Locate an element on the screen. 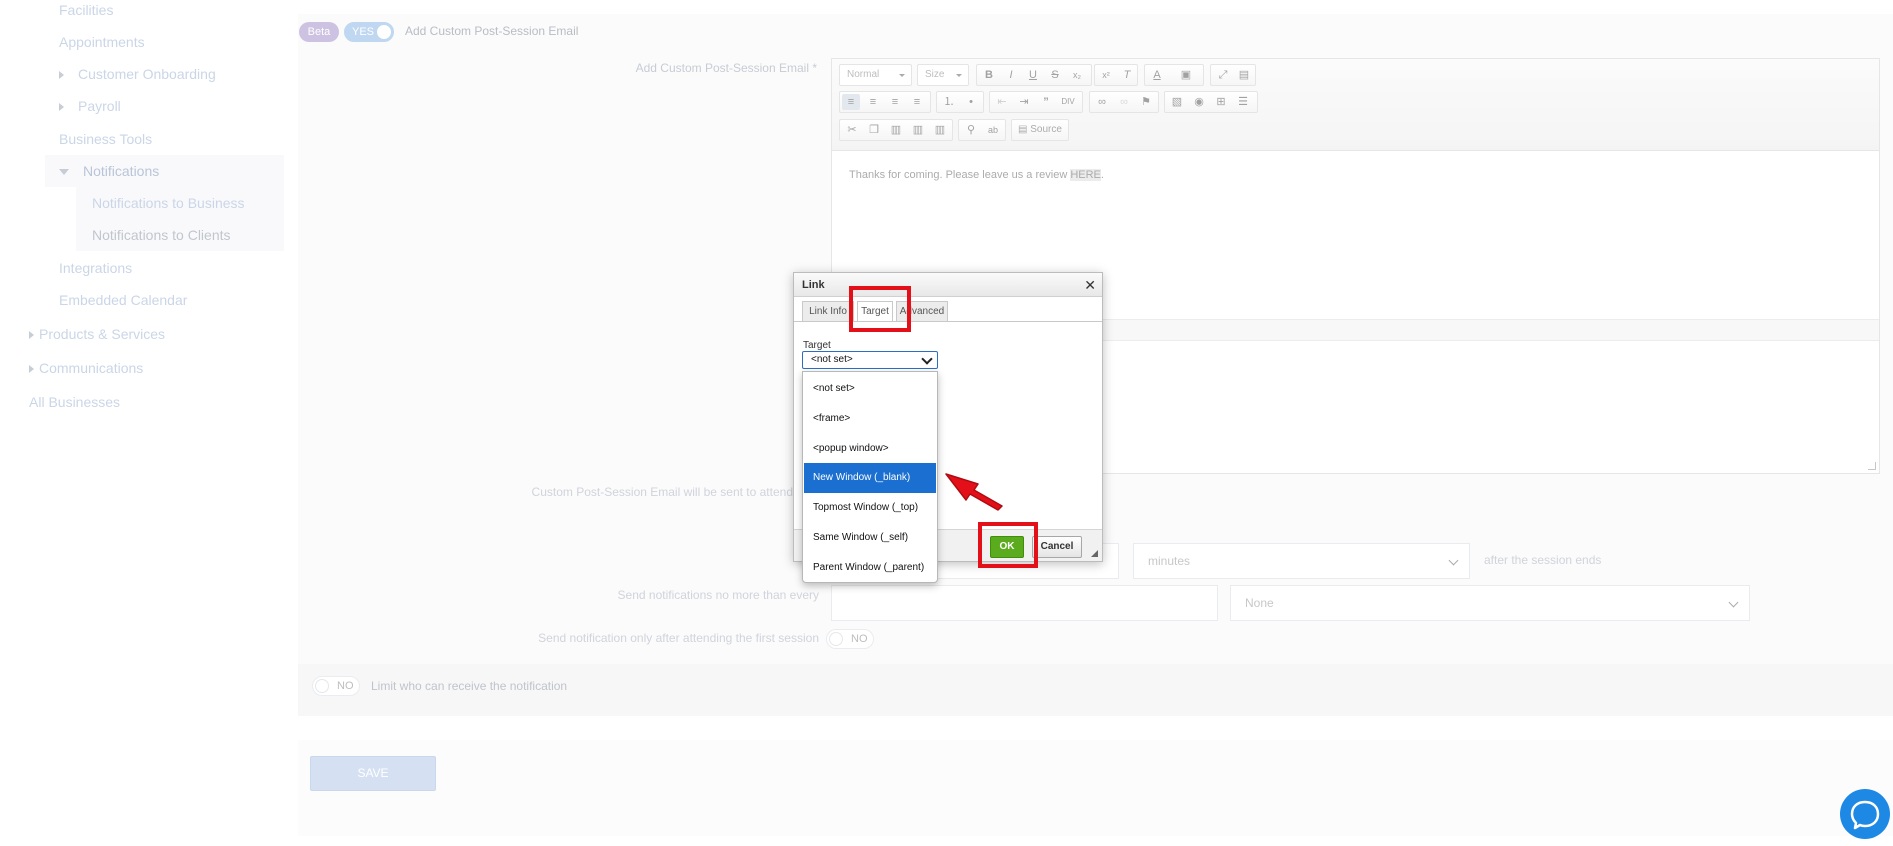 The image size is (1893, 846). highlight-box-ok-button is located at coordinates (1008, 545).